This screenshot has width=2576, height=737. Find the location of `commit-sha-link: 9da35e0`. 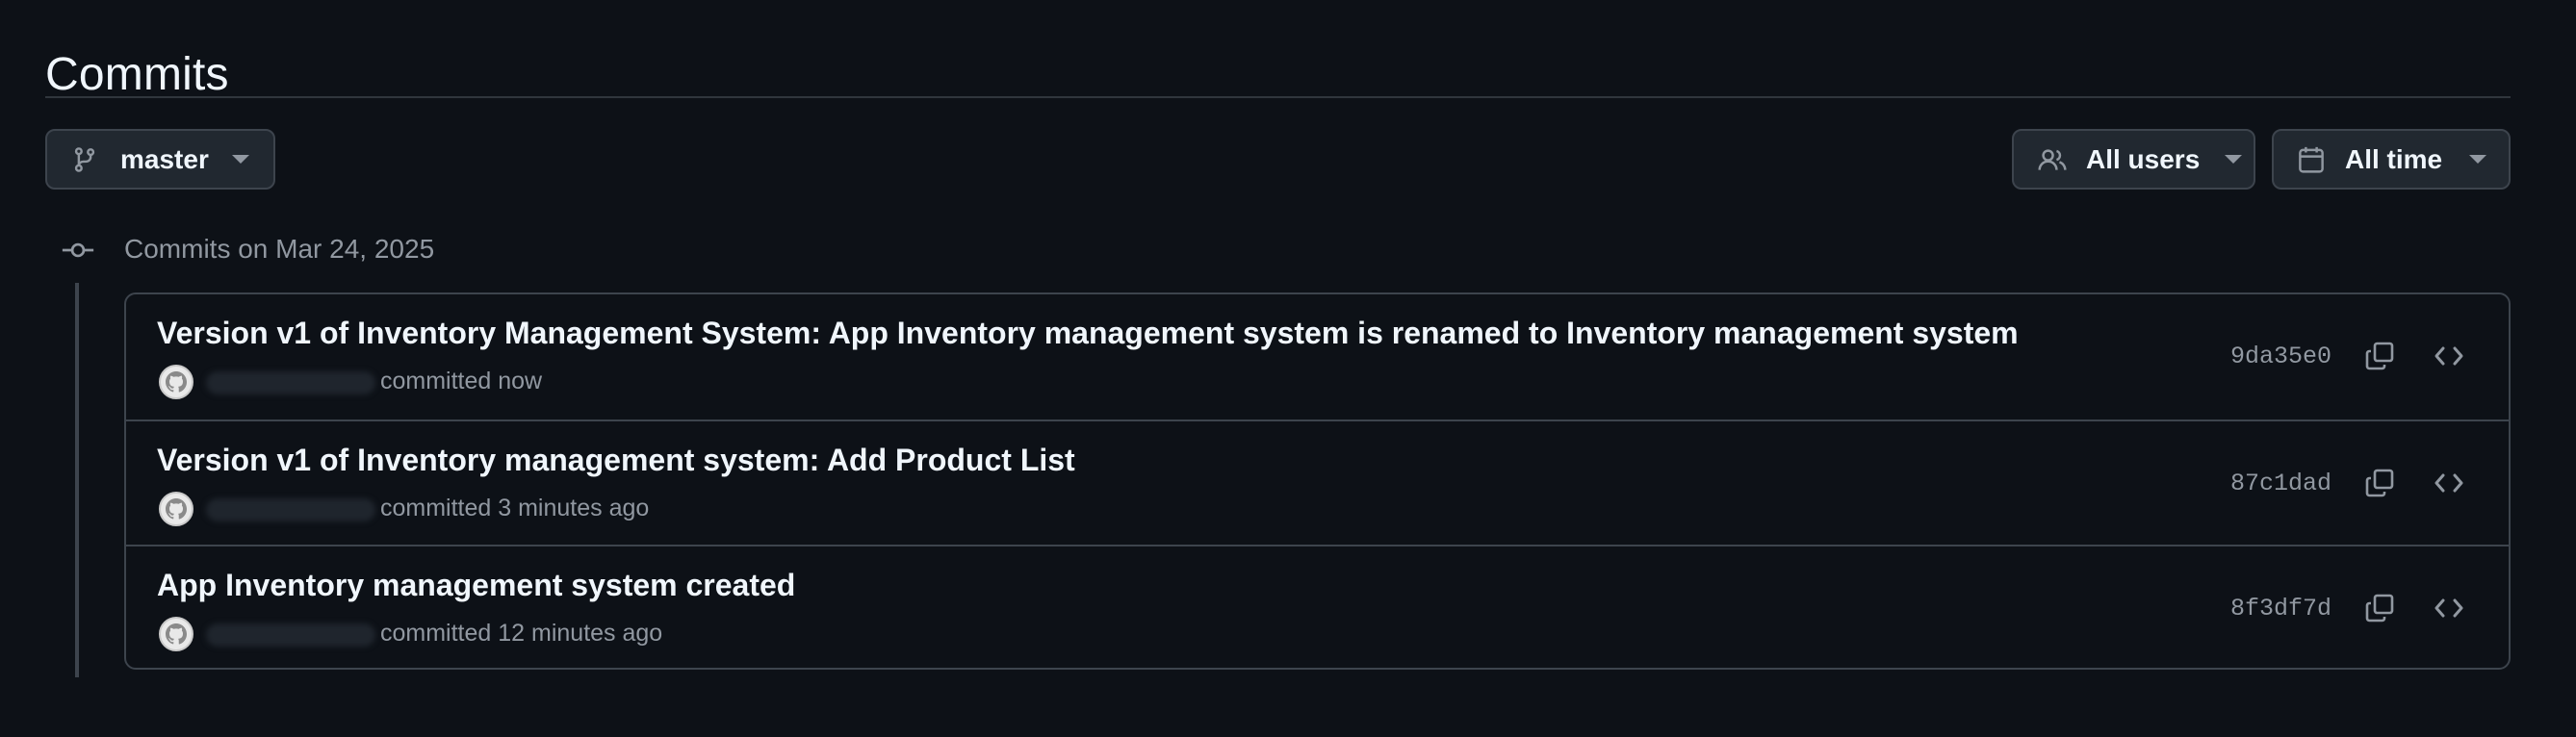

commit-sha-link: 9da35e0 is located at coordinates (2281, 356).